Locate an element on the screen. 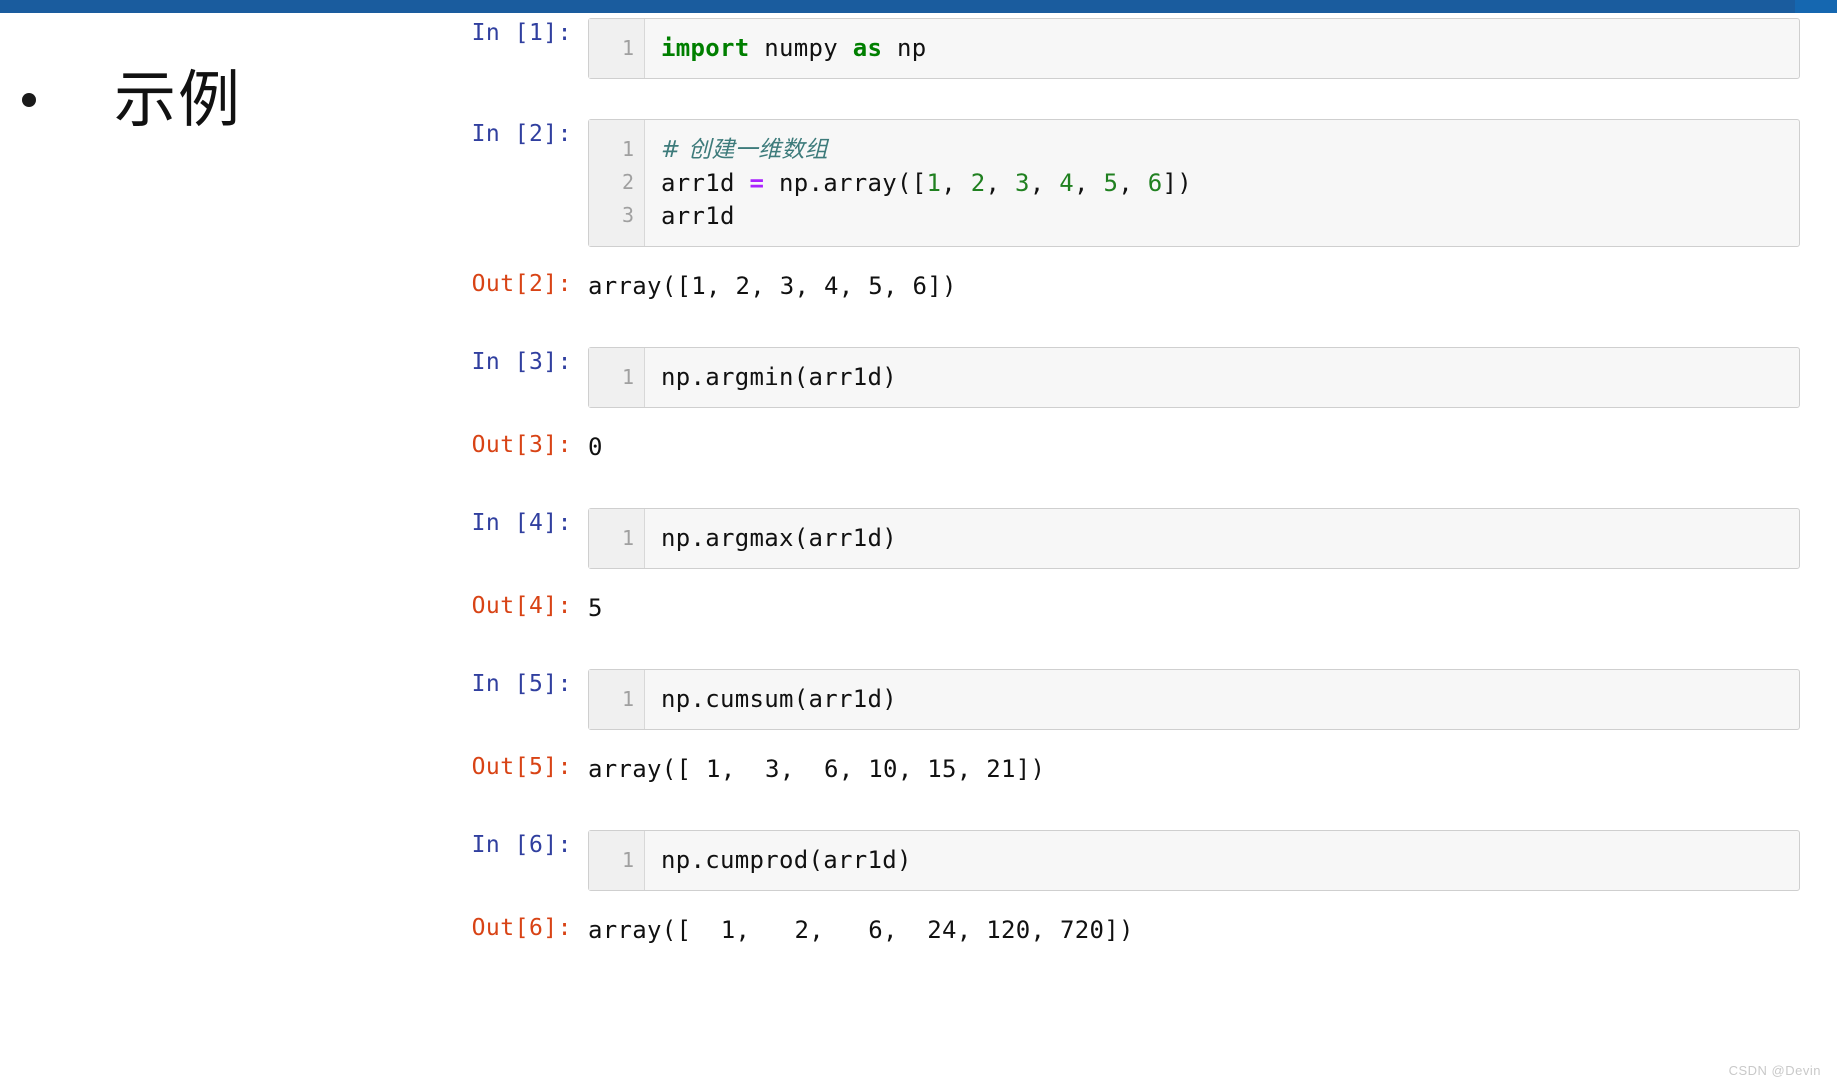 The image size is (1837, 1090). cell-input-row: In [3]: 1 np.argmin(arr1d) is located at coordinates (1135, 377).